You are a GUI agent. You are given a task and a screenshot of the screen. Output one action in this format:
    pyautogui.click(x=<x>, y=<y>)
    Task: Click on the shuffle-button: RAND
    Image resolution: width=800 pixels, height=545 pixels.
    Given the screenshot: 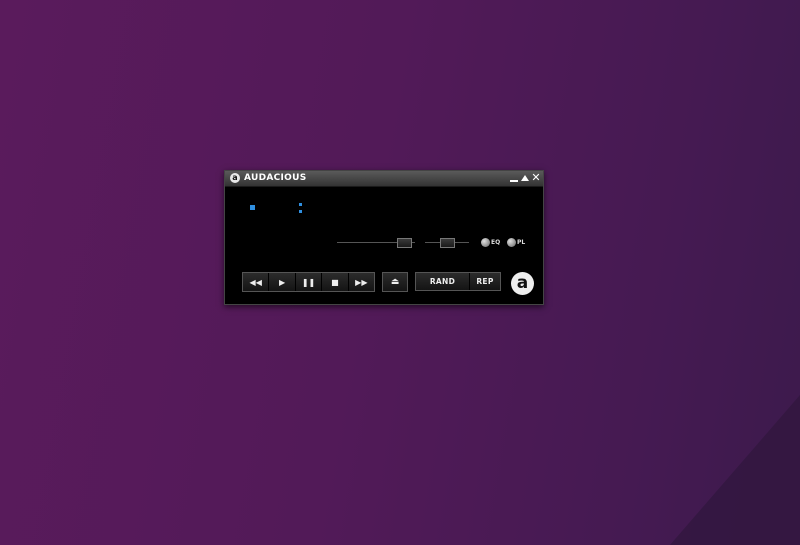 What is the action you would take?
    pyautogui.click(x=443, y=281)
    